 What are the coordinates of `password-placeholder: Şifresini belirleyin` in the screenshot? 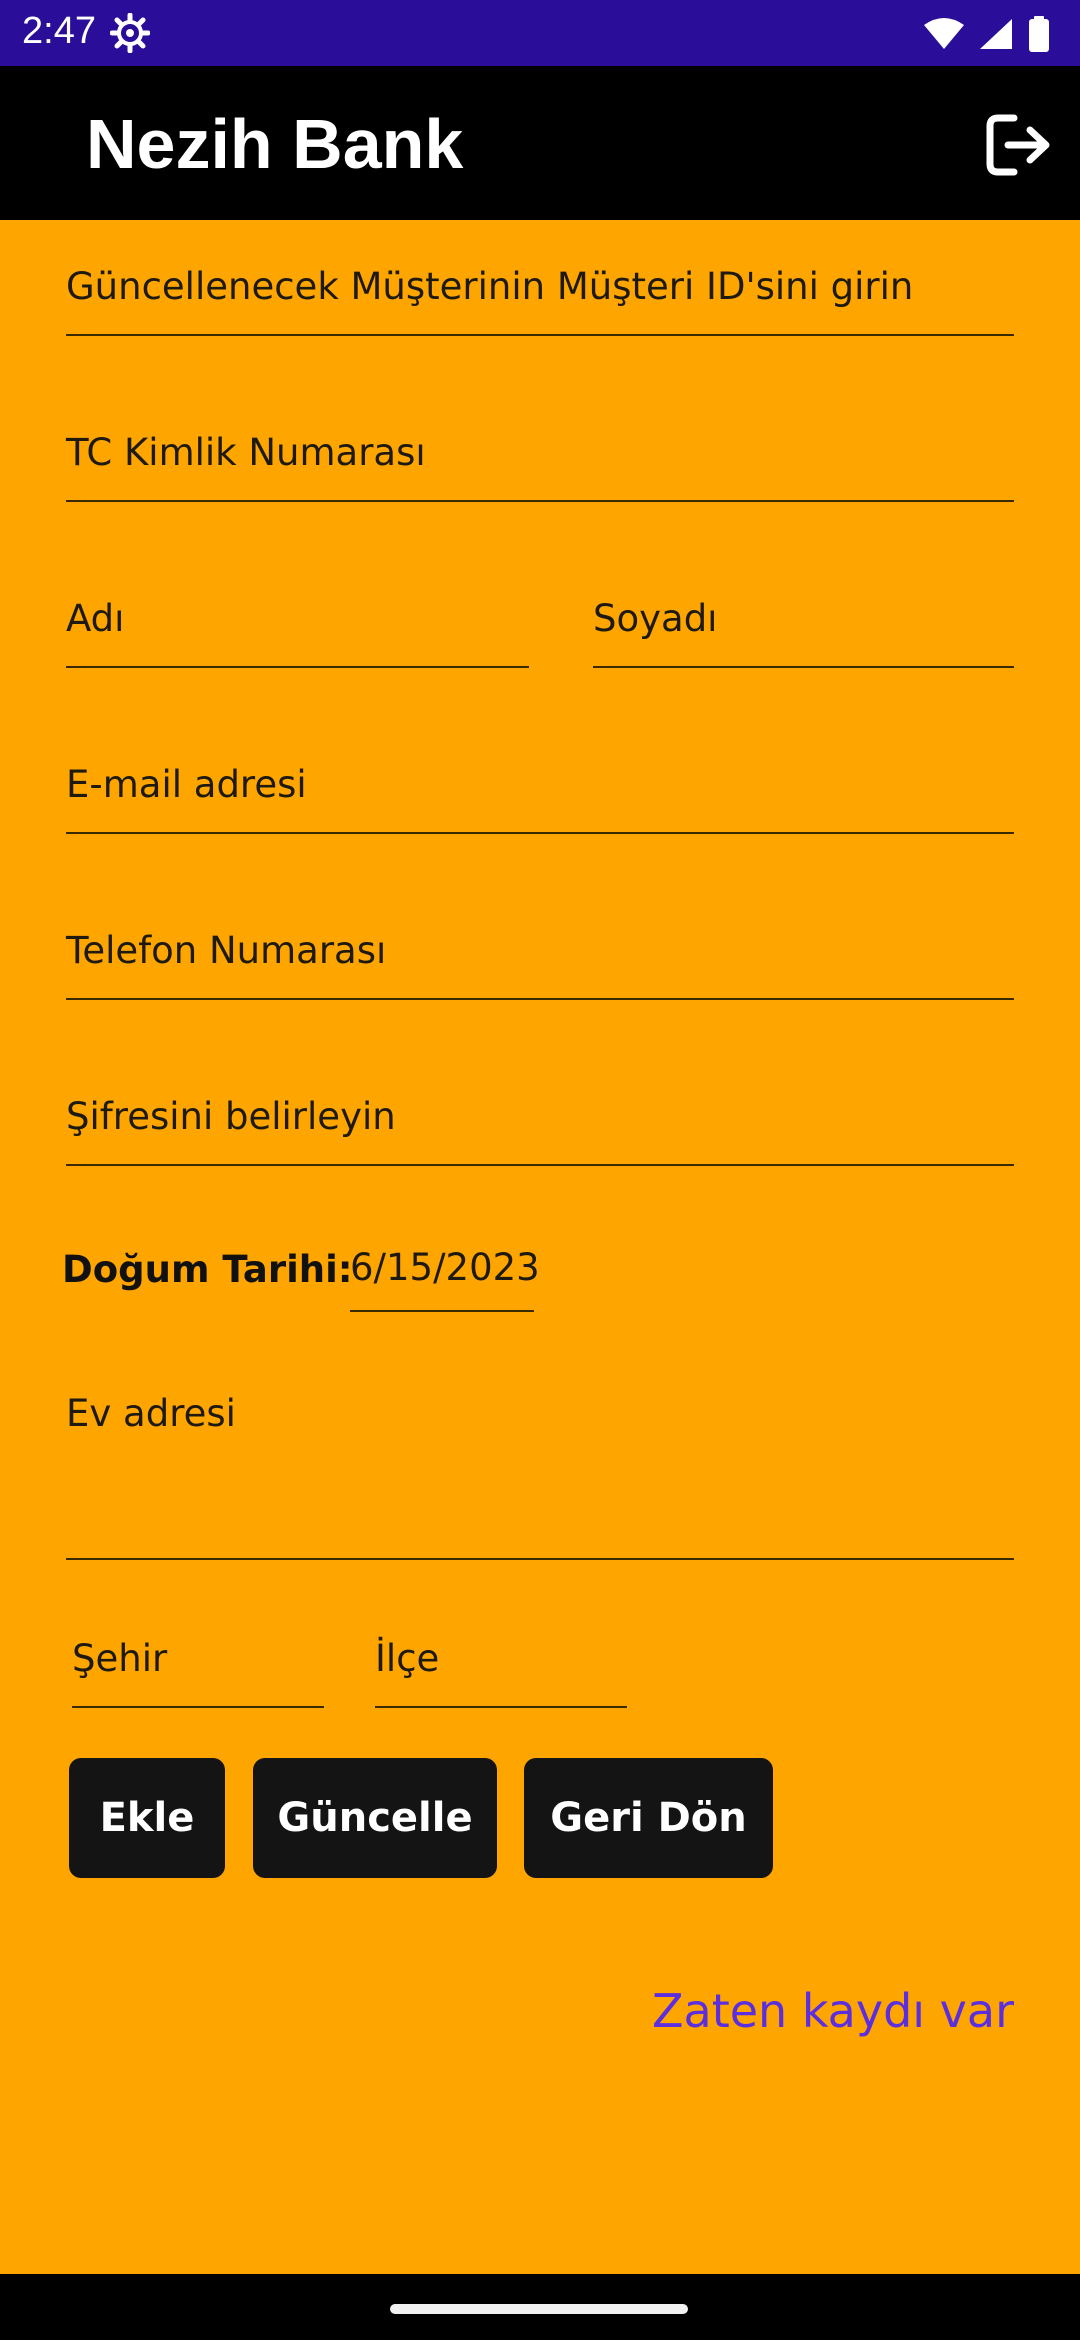 It's located at (231, 1116).